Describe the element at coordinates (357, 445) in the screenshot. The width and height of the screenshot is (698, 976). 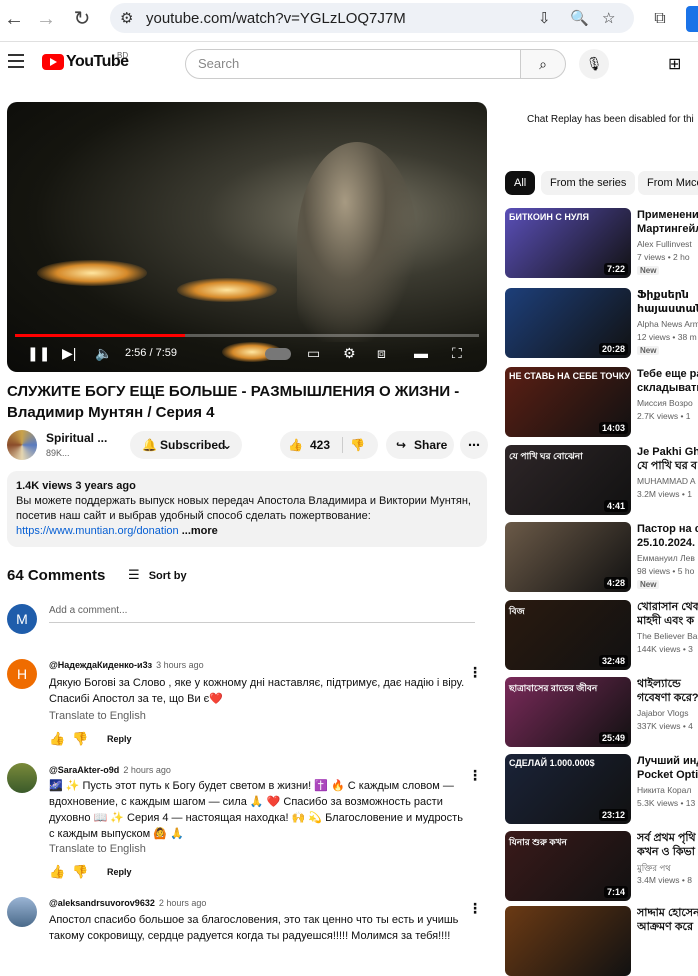
I see `dislike-icon: 👎` at that location.